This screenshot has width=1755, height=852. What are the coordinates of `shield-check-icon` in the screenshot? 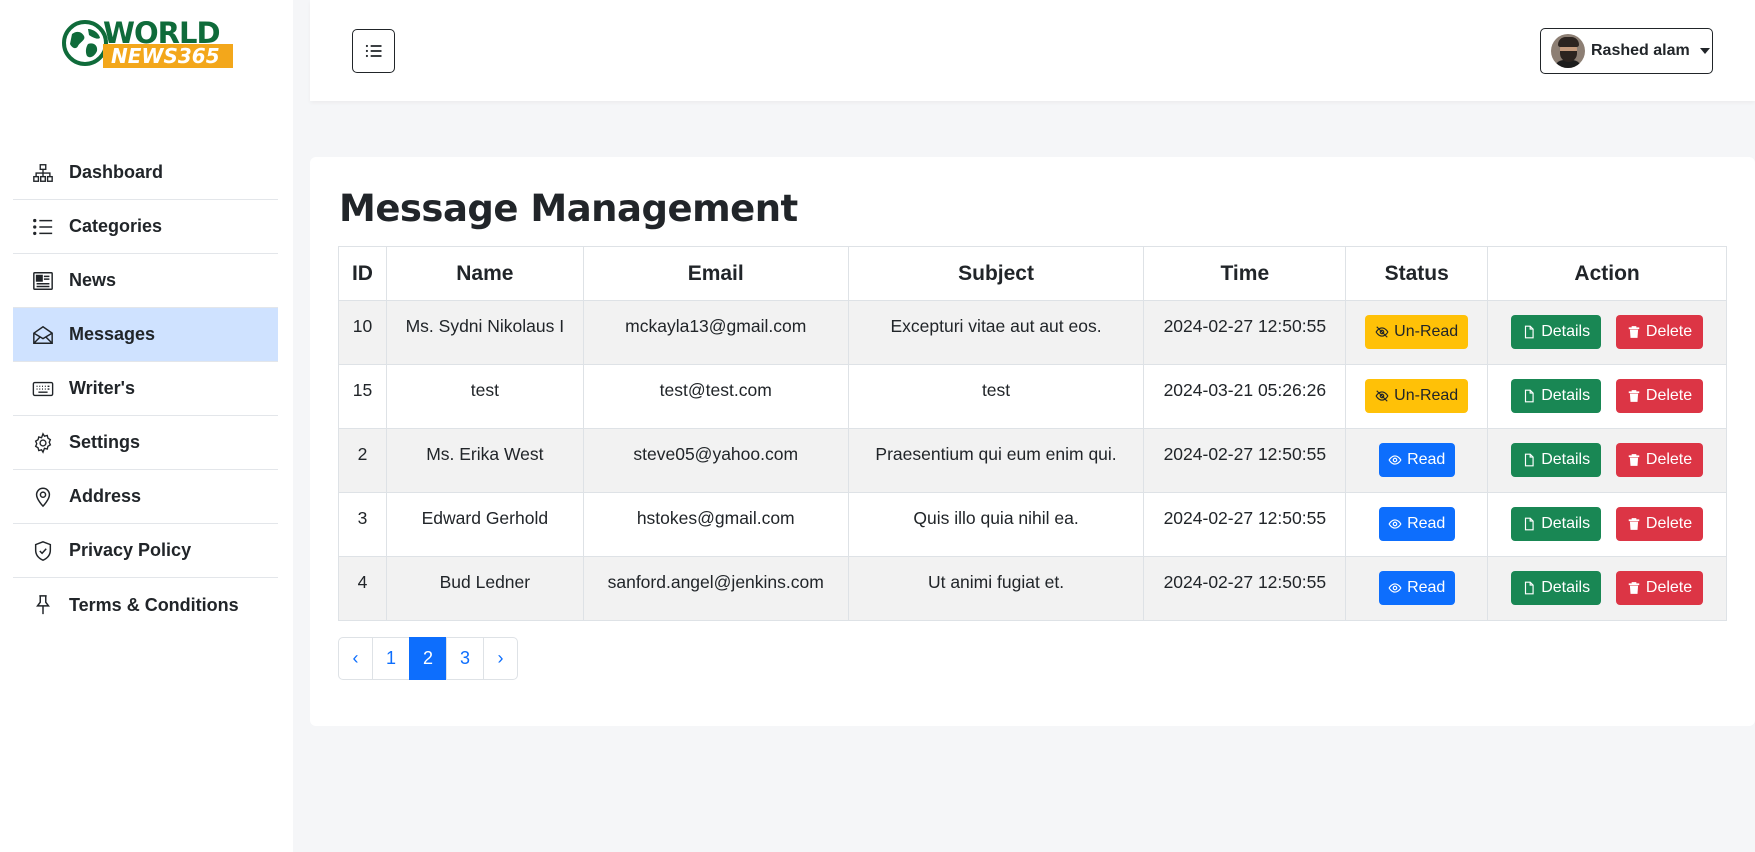 It's located at (43, 551).